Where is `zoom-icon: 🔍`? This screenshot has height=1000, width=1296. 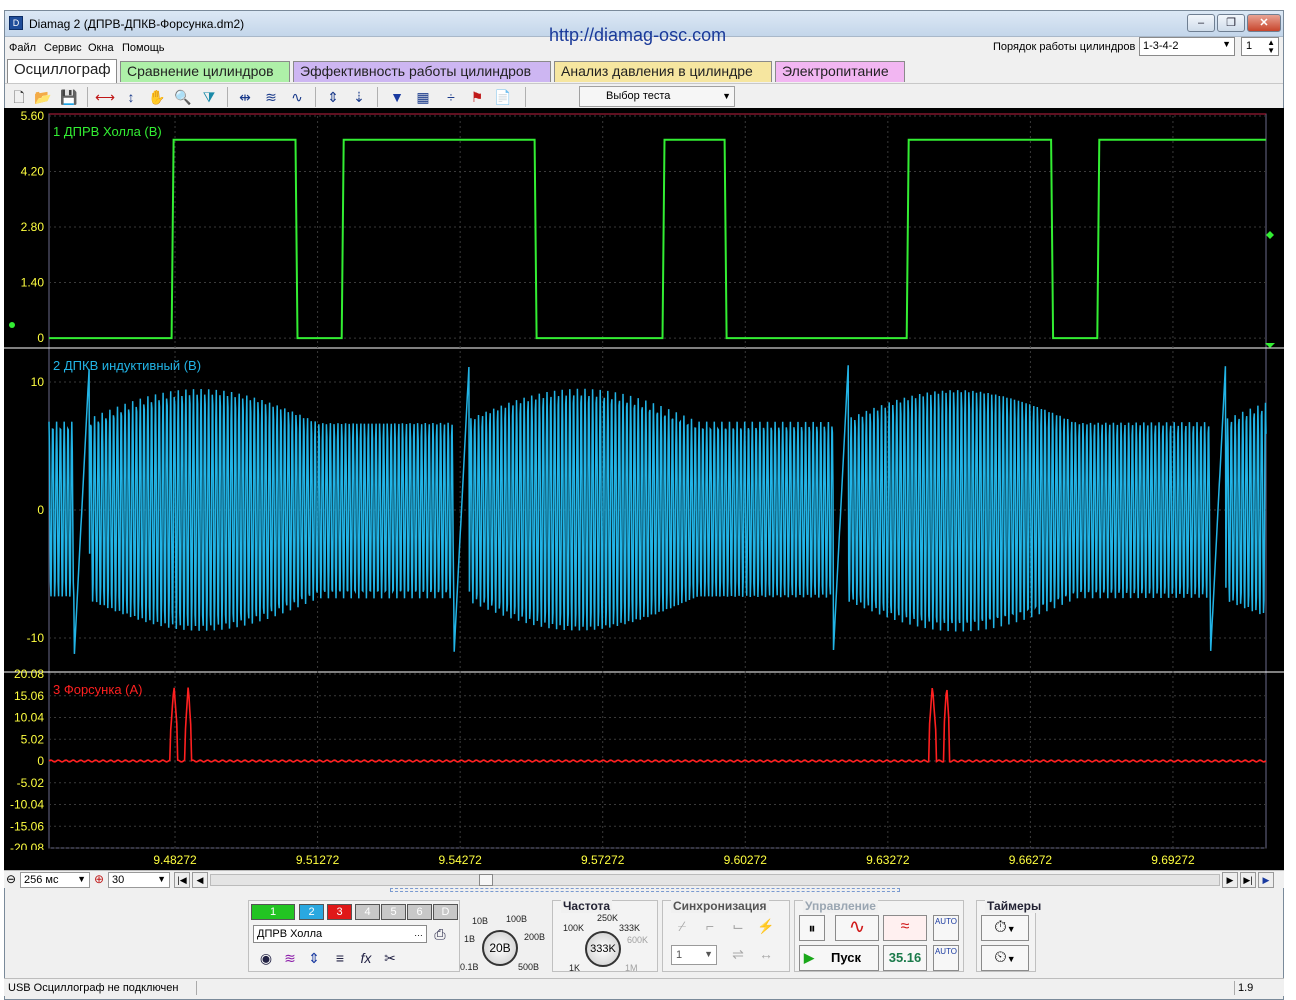
zoom-icon: 🔍 is located at coordinates (183, 97).